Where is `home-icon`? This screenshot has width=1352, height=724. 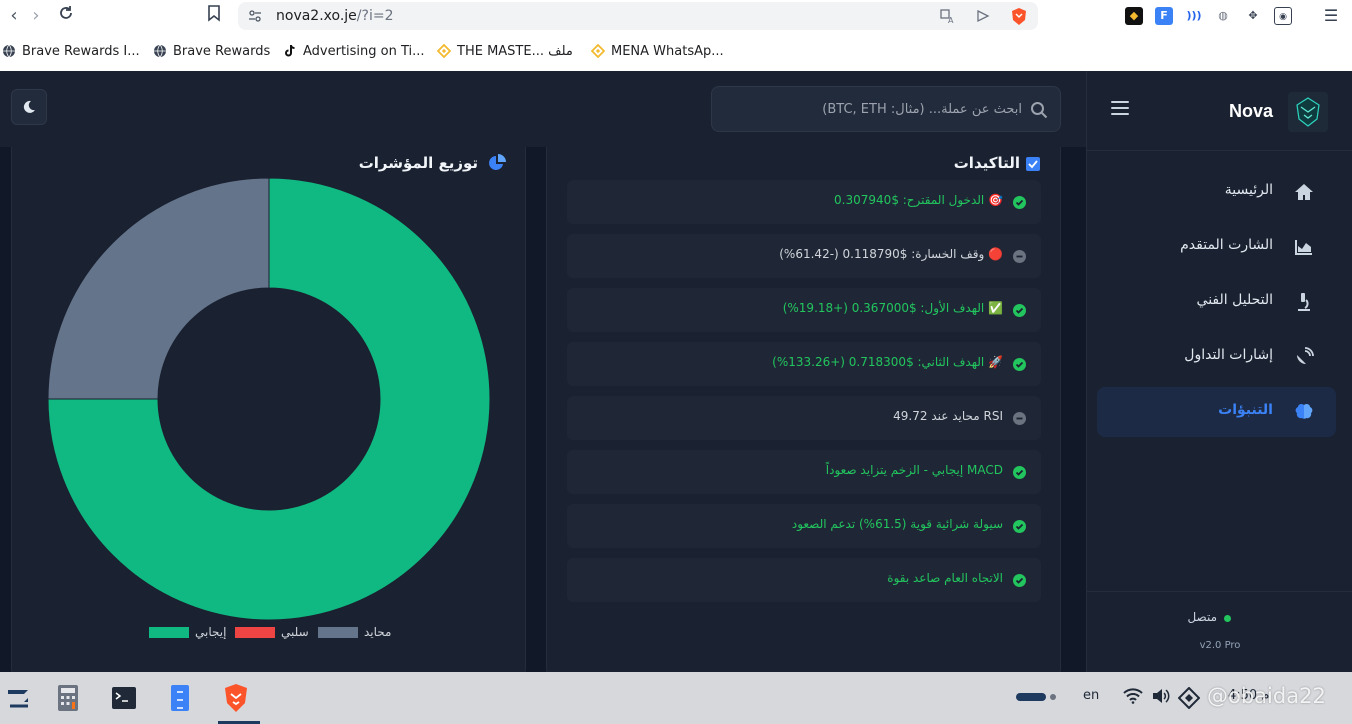
home-icon is located at coordinates (1304, 192).